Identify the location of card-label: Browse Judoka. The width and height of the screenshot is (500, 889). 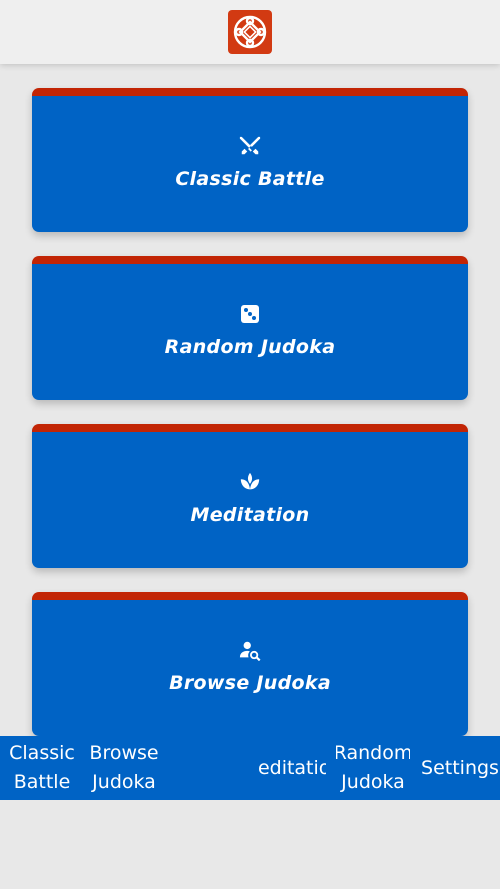
(250, 683).